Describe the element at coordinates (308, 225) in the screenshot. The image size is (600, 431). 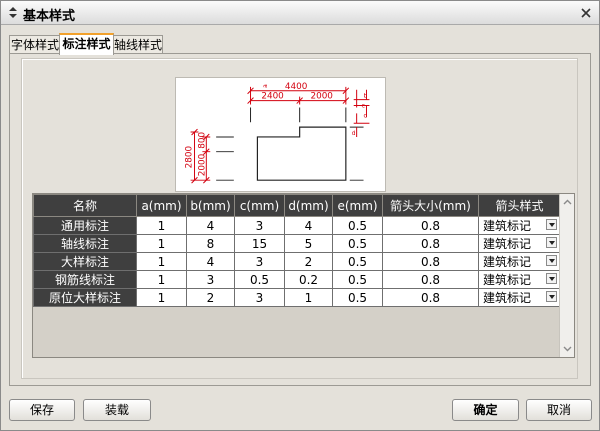
I see `cell-d: 4` at that location.